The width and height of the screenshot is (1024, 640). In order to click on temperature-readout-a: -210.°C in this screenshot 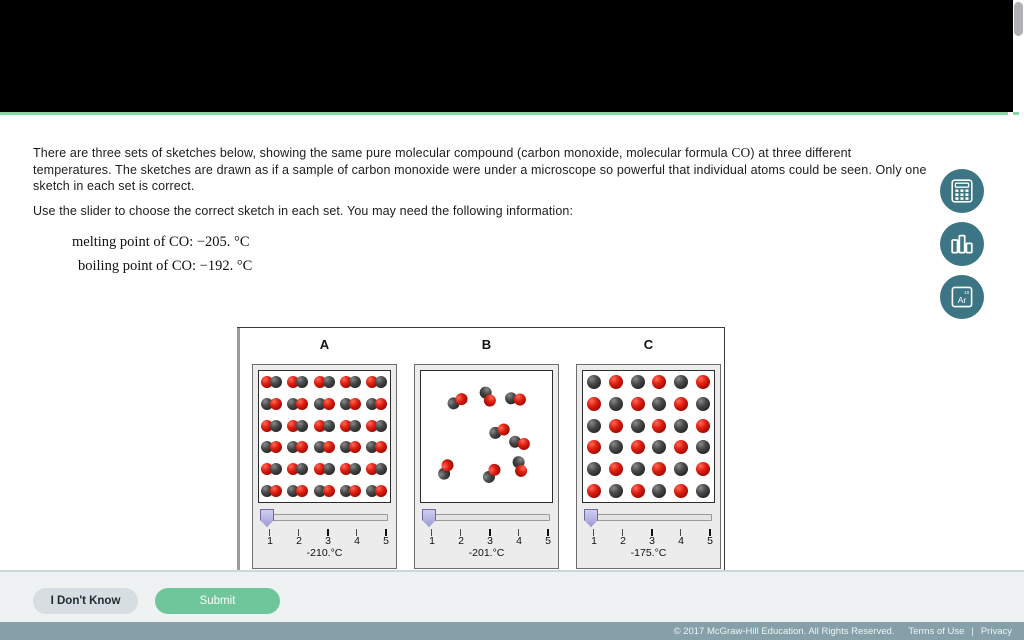, I will do `click(324, 553)`.